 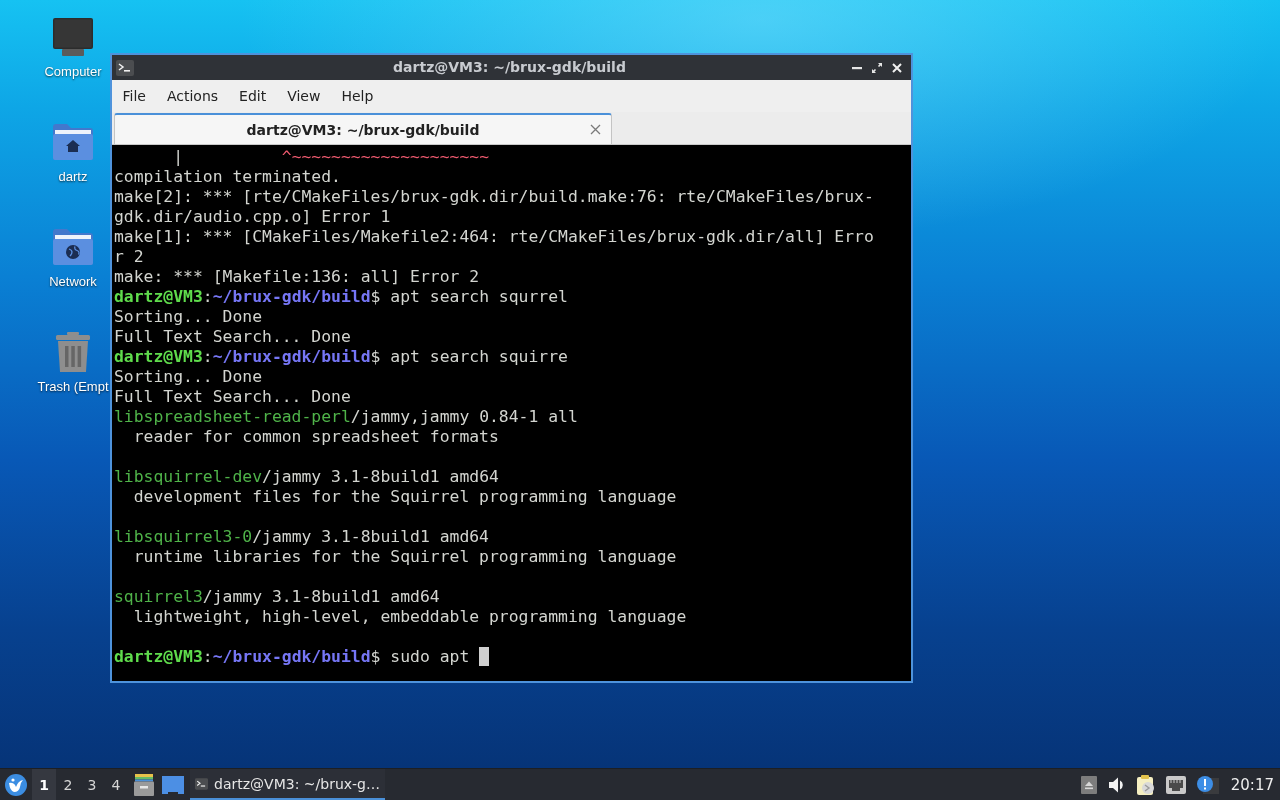 I want to click on menu-item: Edit, so click(x=252, y=96).